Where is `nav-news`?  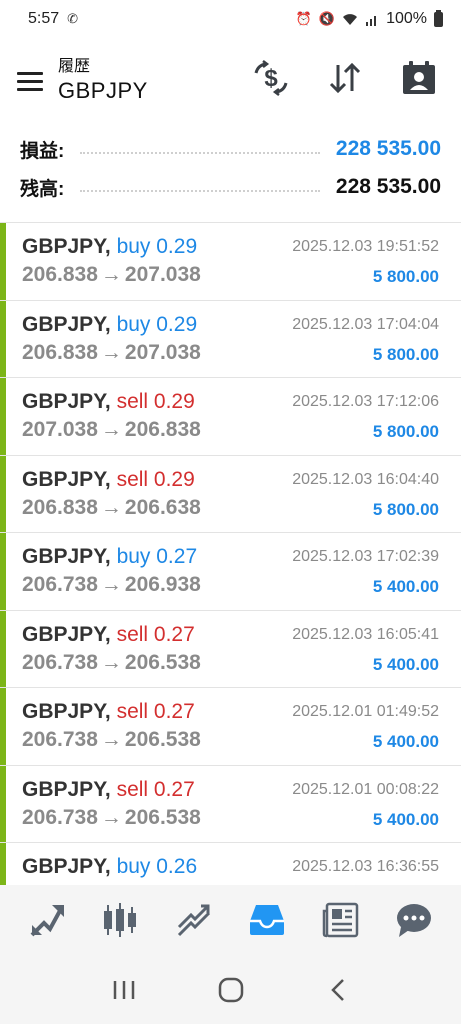 nav-news is located at coordinates (341, 920).